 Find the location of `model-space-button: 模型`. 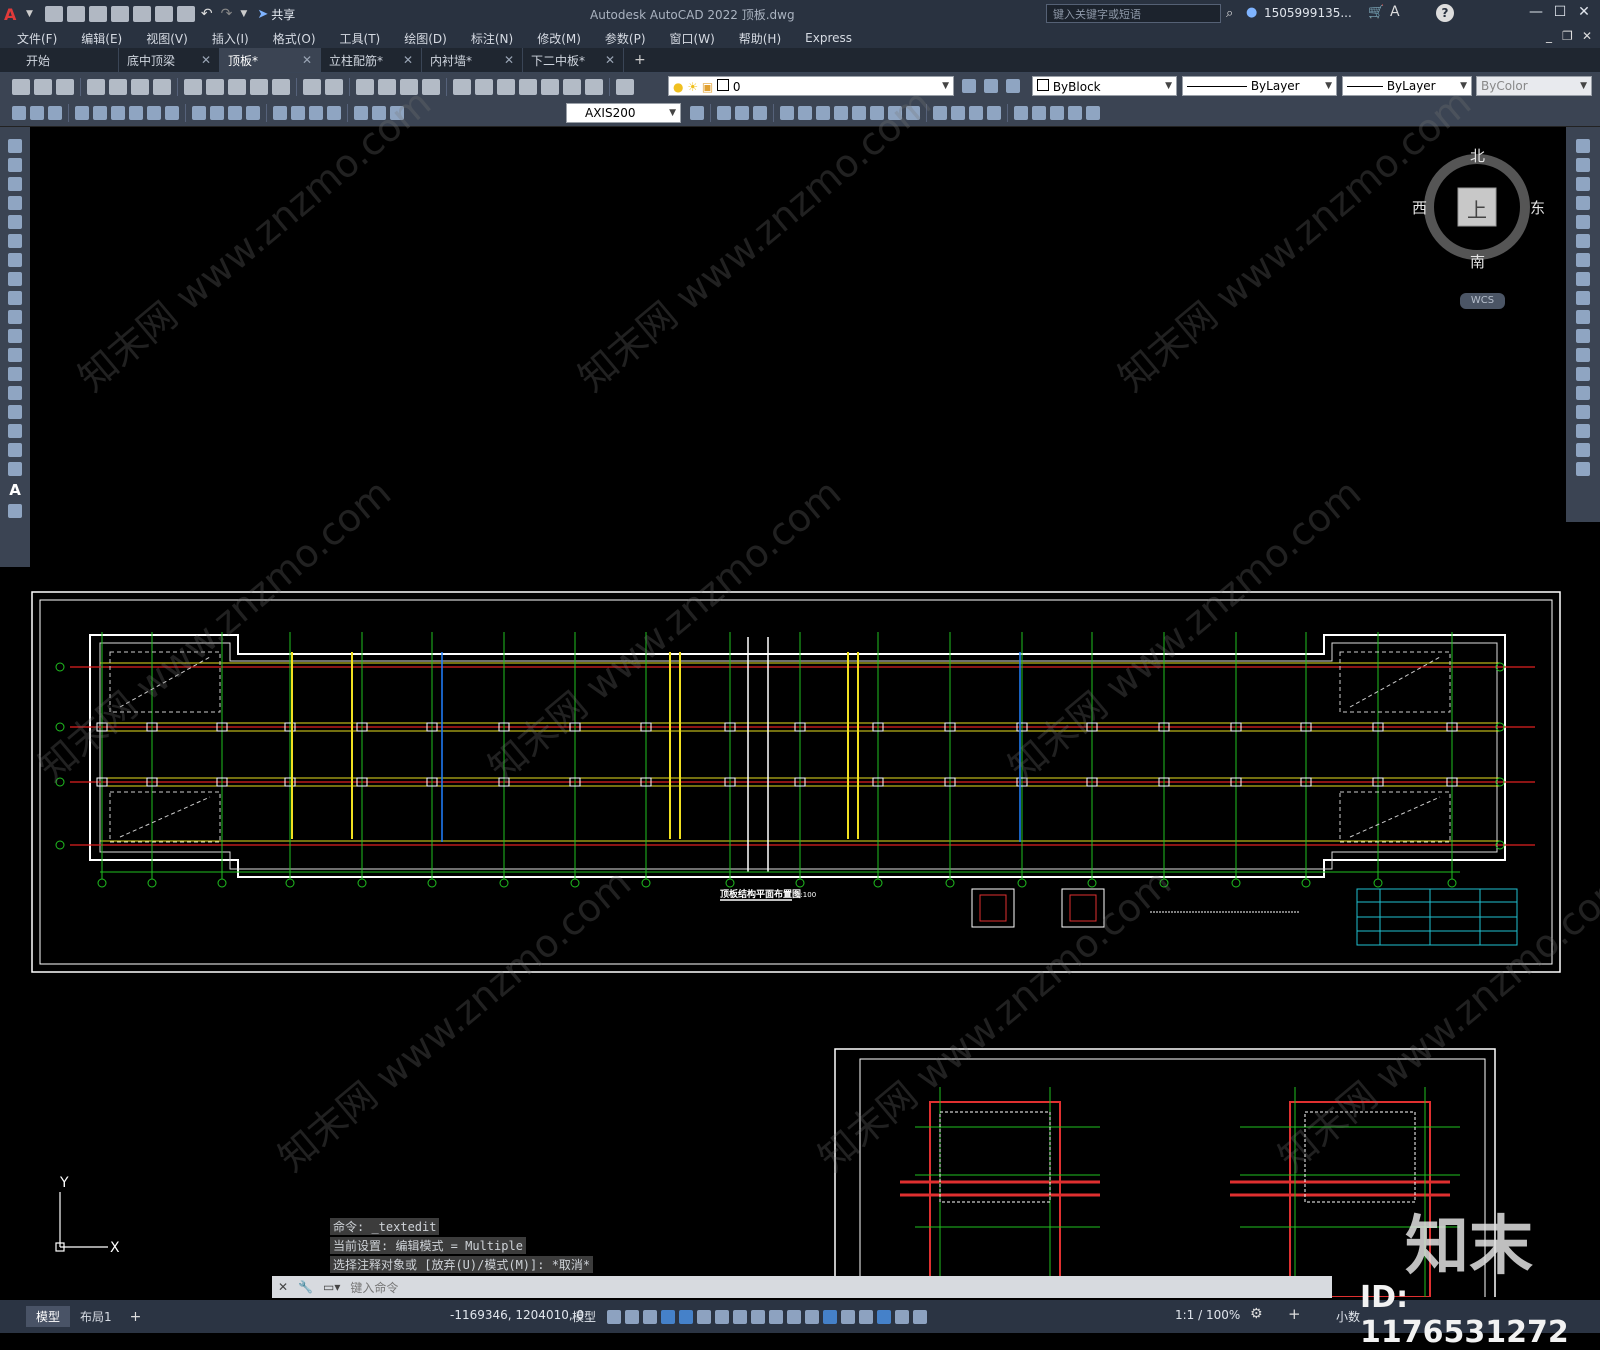

model-space-button: 模型 is located at coordinates (584, 1316).